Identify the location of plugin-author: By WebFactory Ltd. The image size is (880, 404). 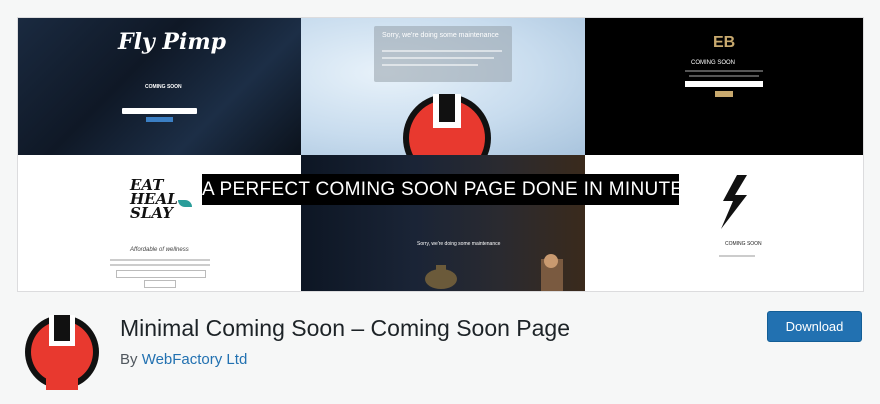
(183, 359).